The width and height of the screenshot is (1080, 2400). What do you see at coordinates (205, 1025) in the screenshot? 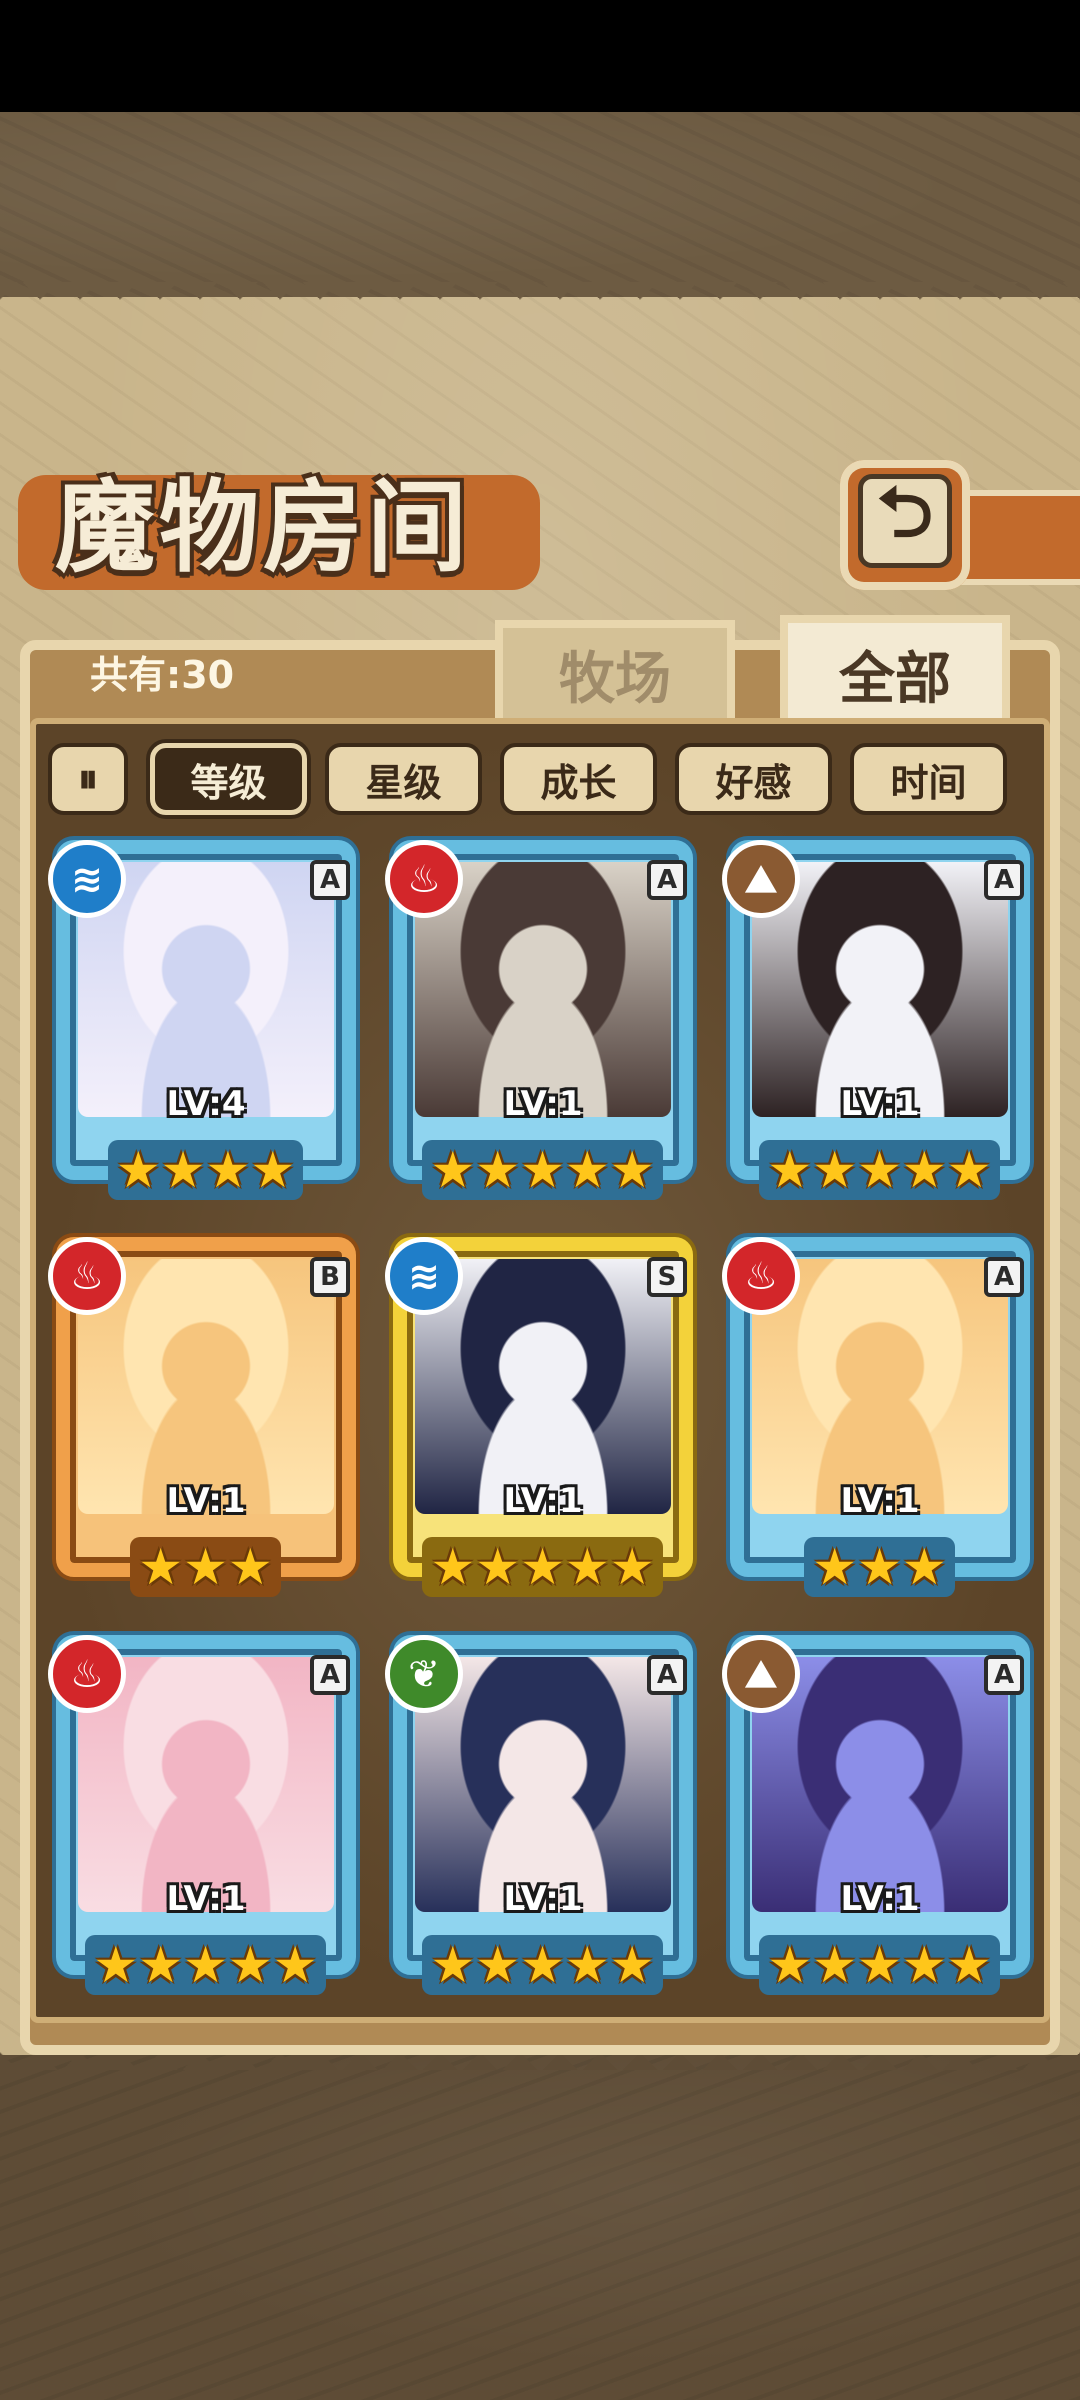
I see `monster-card: ≋ A LV:4 ★ ★ ★ ★` at bounding box center [205, 1025].